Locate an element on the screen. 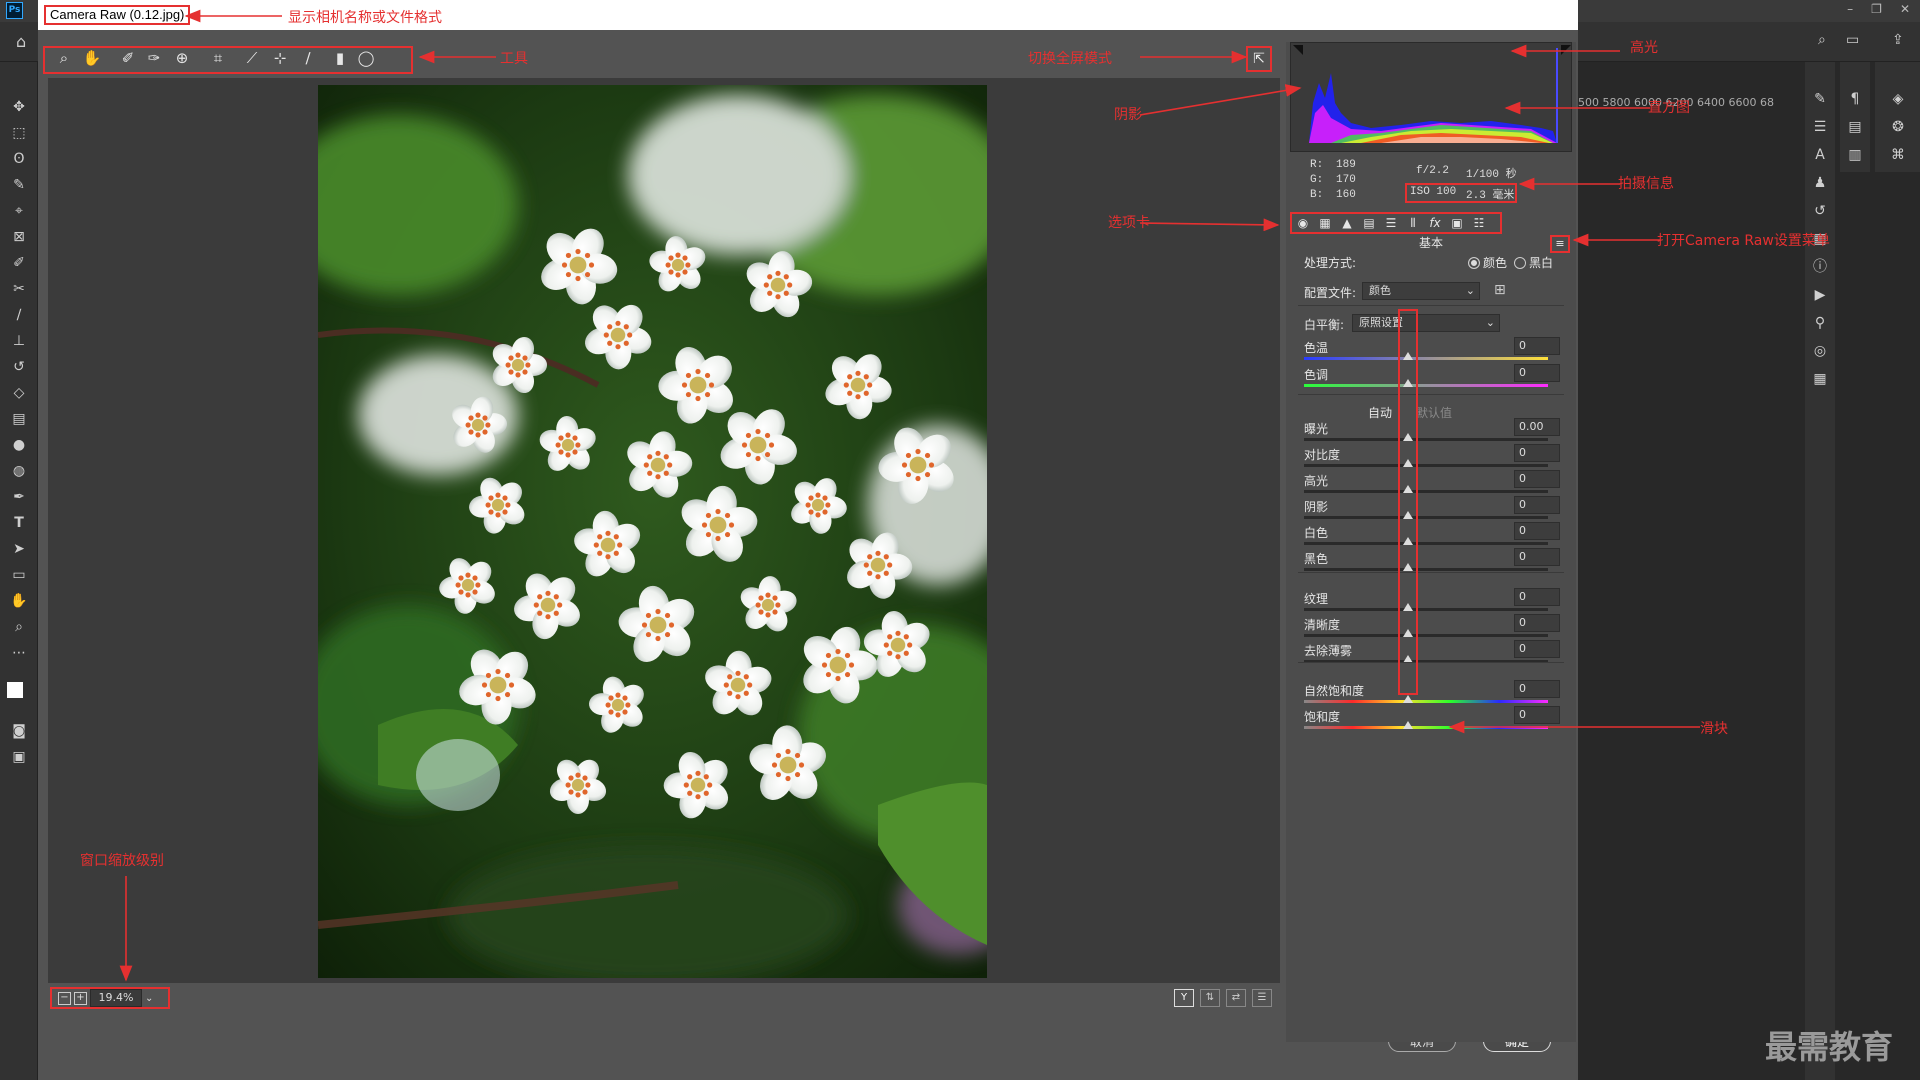 The image size is (1920, 1080). watermark: 最需教育 is located at coordinates (1829, 1047).